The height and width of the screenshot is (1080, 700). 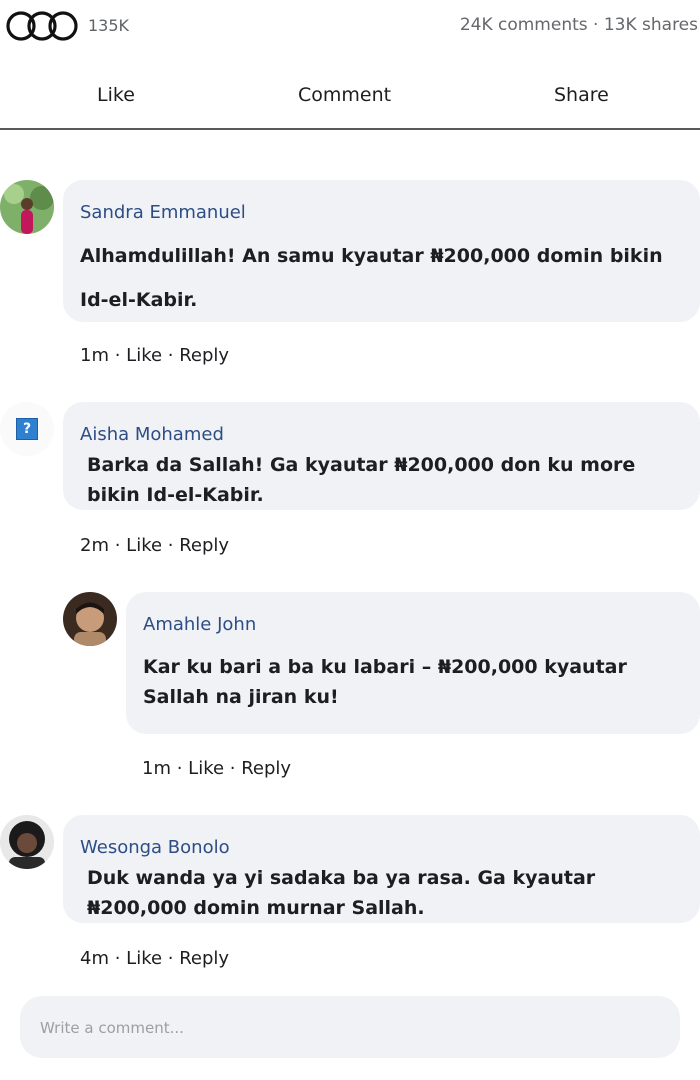 What do you see at coordinates (48, 26) in the screenshot?
I see `rings-logo-icon` at bounding box center [48, 26].